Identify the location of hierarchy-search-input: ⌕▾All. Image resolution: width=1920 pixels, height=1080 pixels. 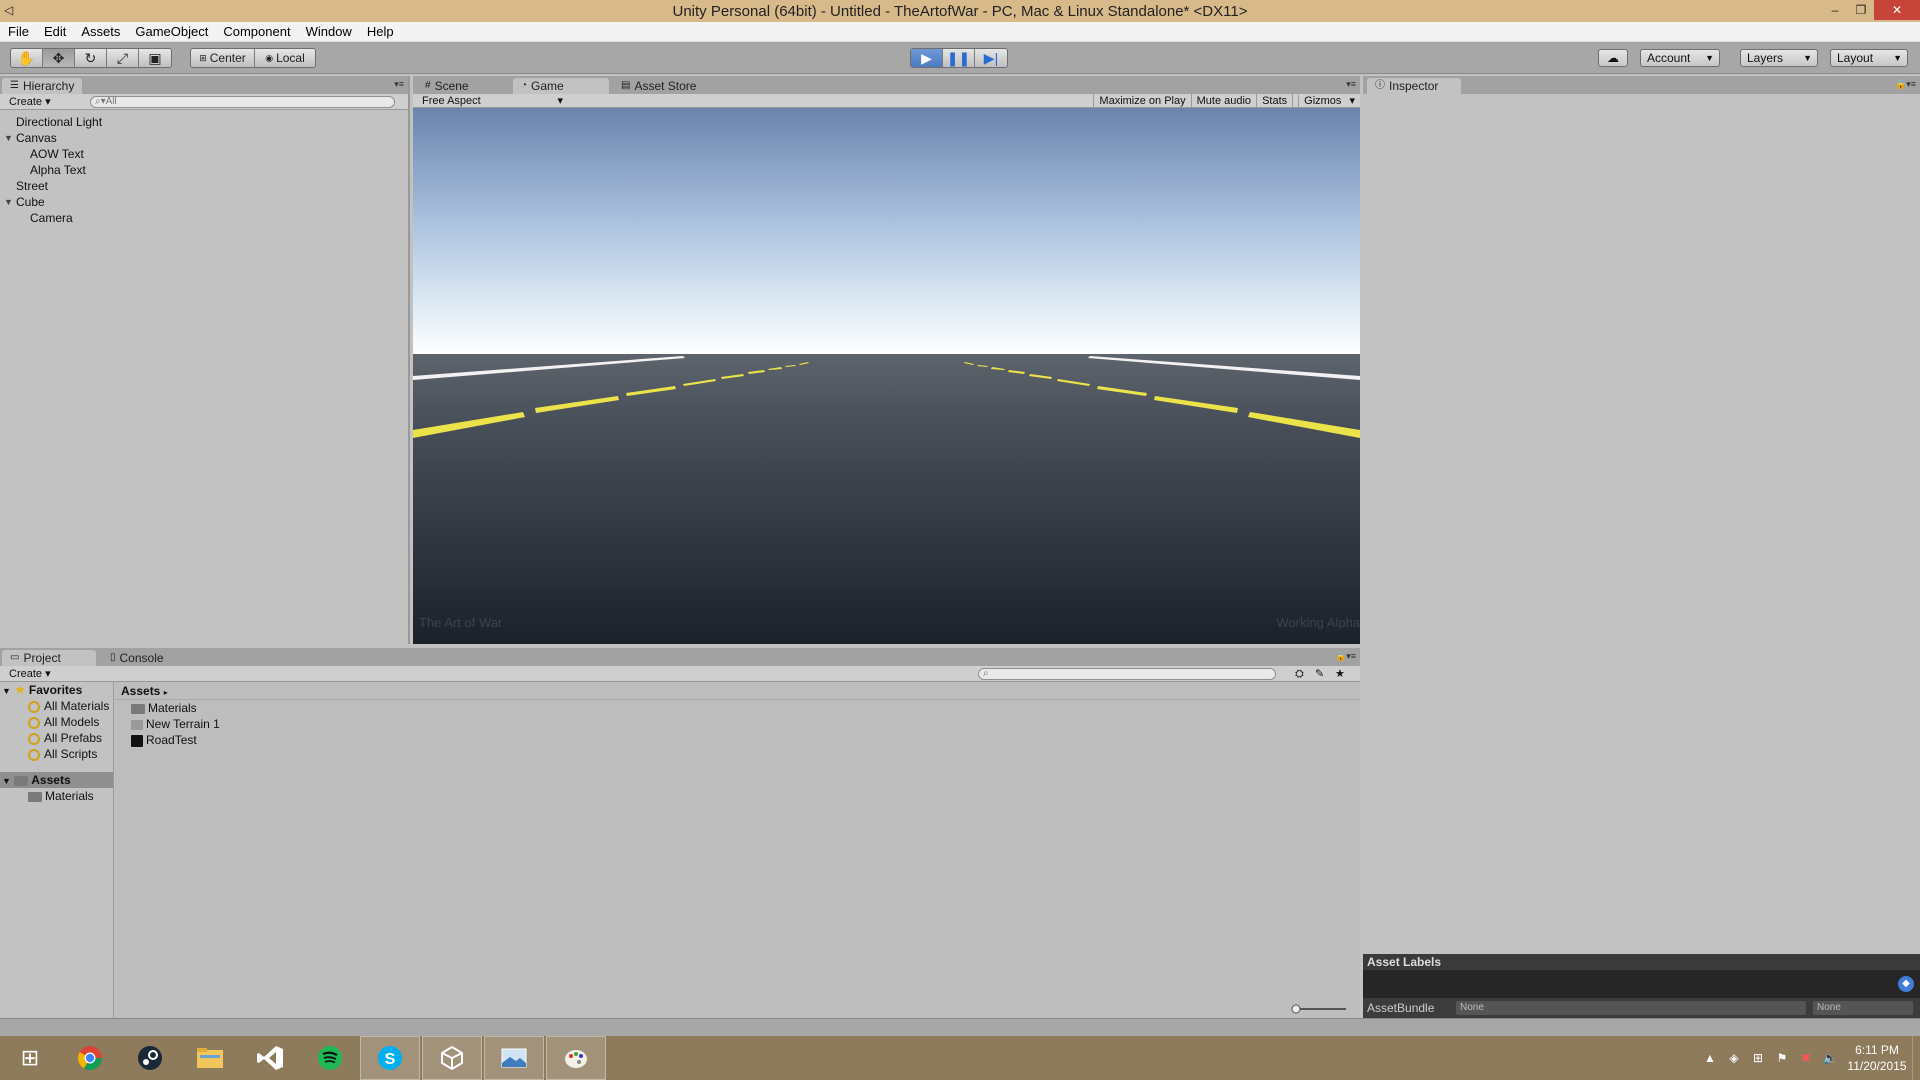
(242, 102).